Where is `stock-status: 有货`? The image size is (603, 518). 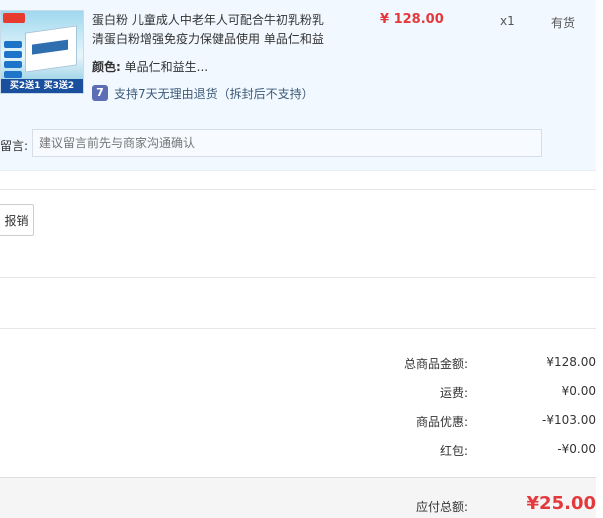
stock-status: 有货 is located at coordinates (563, 23).